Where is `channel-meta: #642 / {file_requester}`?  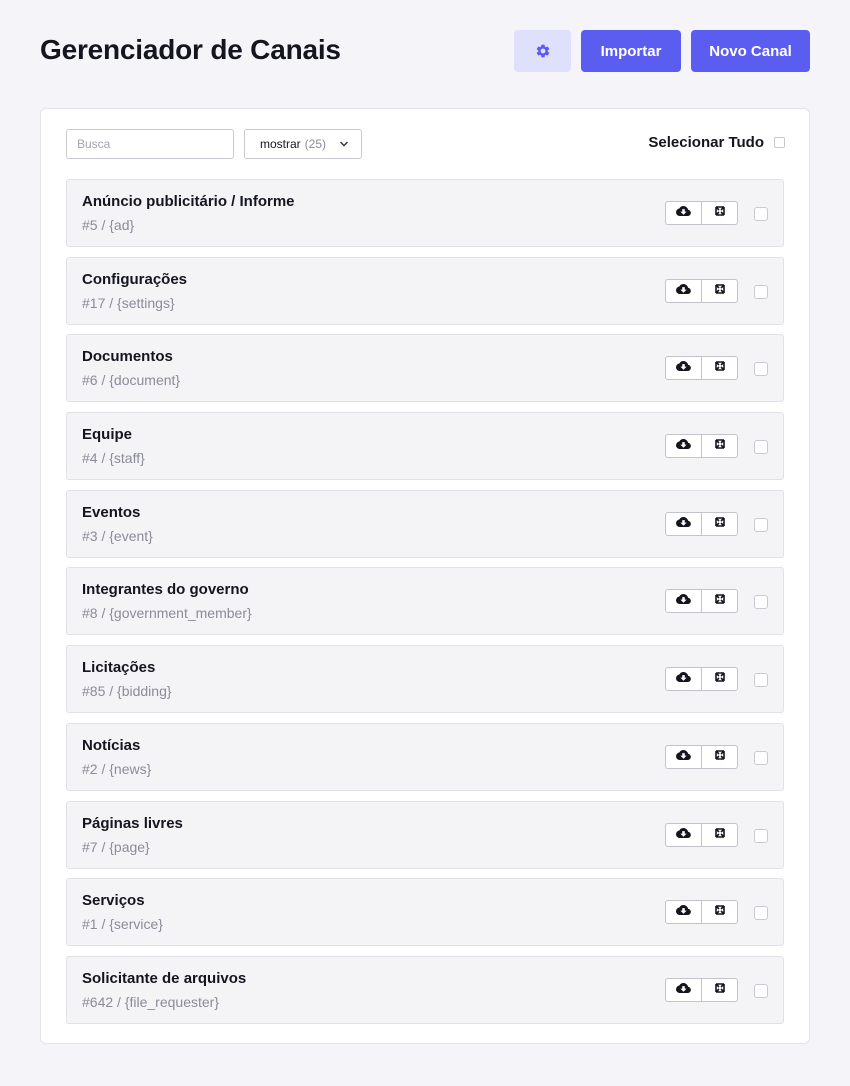
channel-meta: #642 / {file_requester} is located at coordinates (150, 1001).